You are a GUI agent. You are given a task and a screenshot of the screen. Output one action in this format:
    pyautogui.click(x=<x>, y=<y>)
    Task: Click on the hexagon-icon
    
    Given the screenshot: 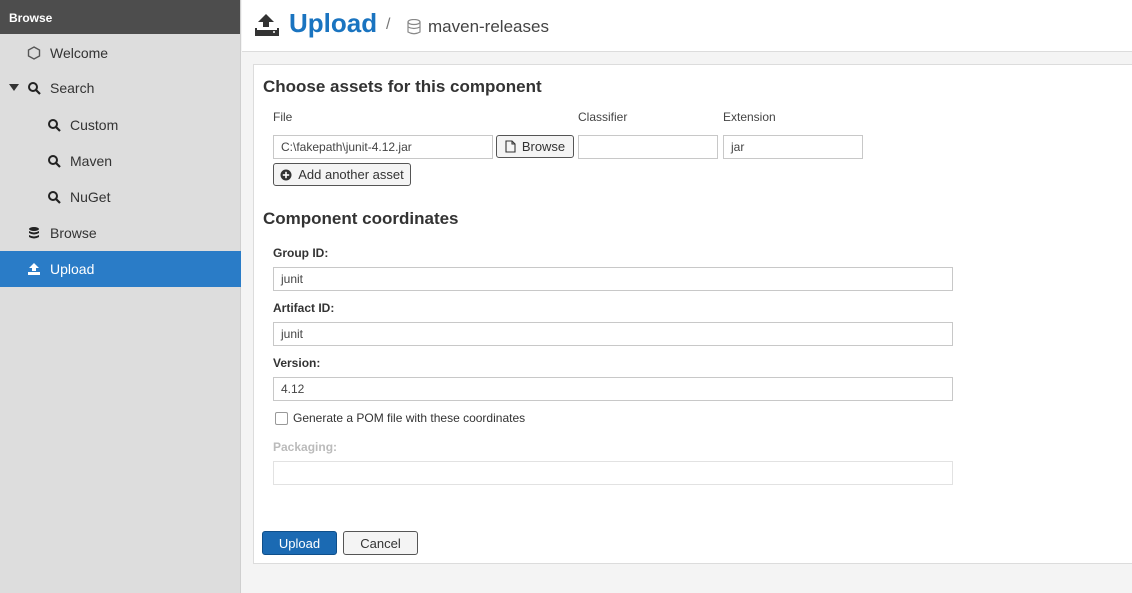 What is the action you would take?
    pyautogui.click(x=34, y=53)
    